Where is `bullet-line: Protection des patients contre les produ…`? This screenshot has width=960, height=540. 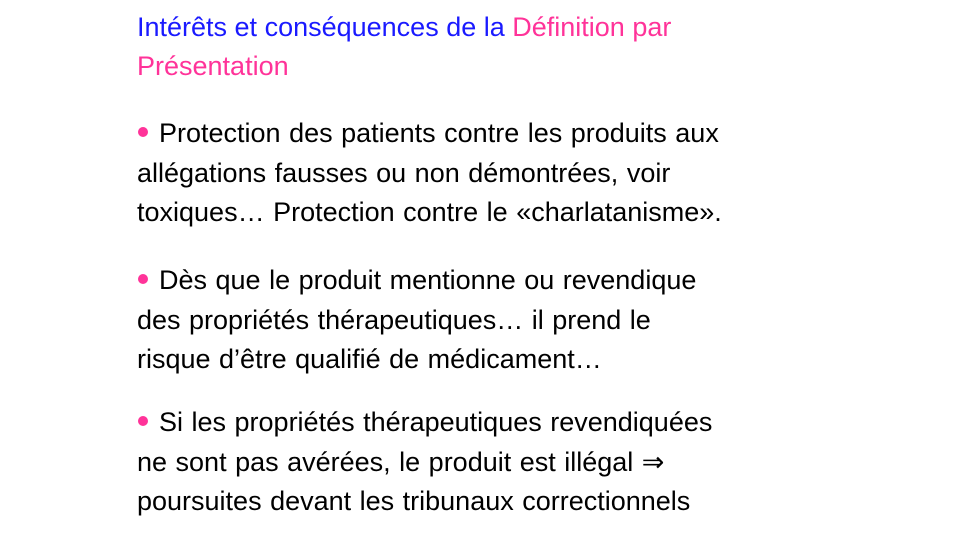 bullet-line: Protection des patients contre les produ… is located at coordinates (537, 134).